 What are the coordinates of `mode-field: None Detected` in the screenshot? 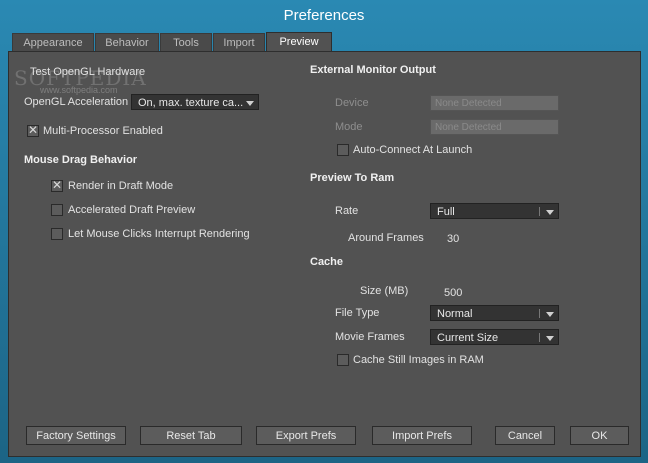 It's located at (494, 127).